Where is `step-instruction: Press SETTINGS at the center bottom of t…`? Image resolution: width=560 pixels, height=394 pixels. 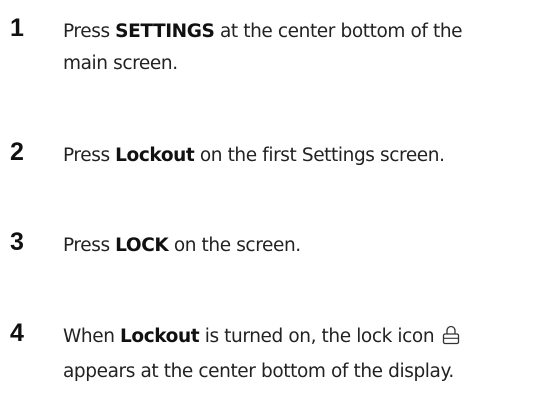
step-instruction: Press SETTINGS at the center bottom of t… is located at coordinates (310, 48).